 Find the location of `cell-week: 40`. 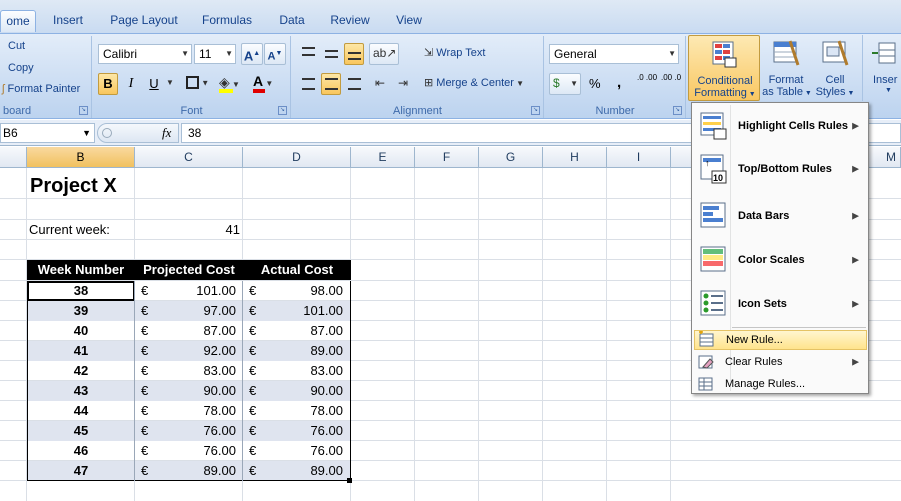

cell-week: 40 is located at coordinates (81, 331).